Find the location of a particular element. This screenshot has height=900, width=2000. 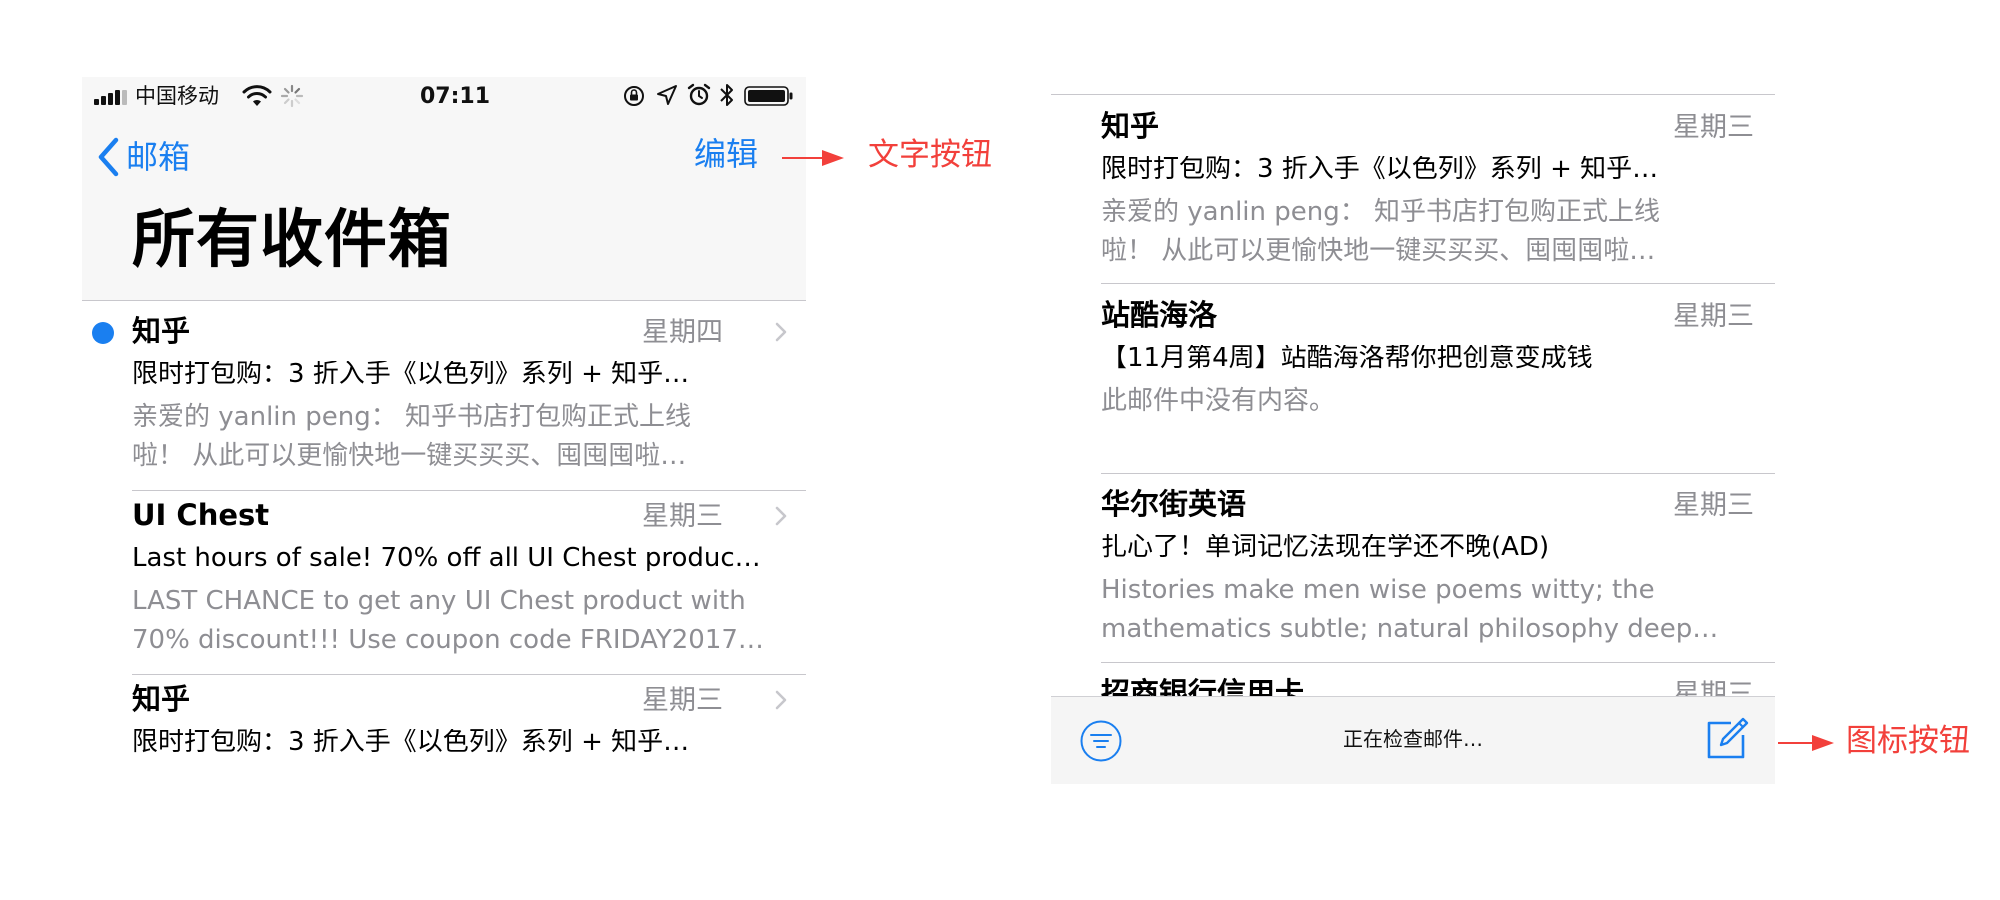

icon-button-annotation: 图标按钮 is located at coordinates (1908, 741).